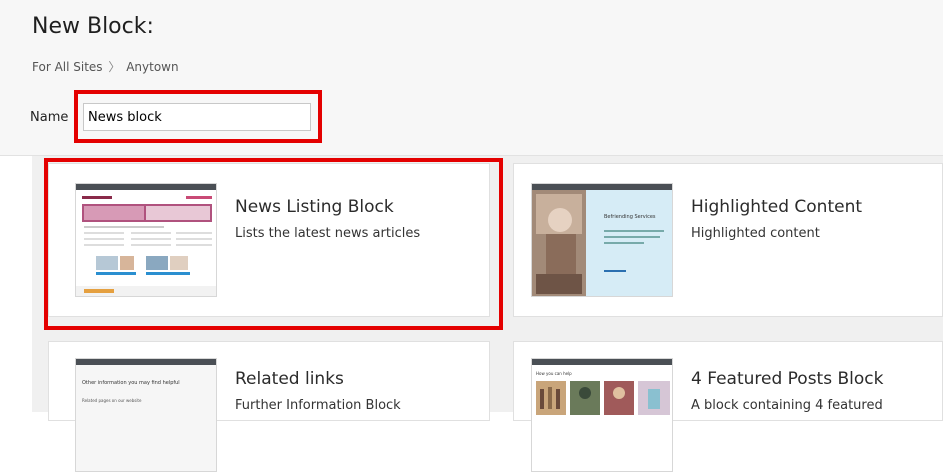  What do you see at coordinates (197, 117) in the screenshot?
I see `name-input` at bounding box center [197, 117].